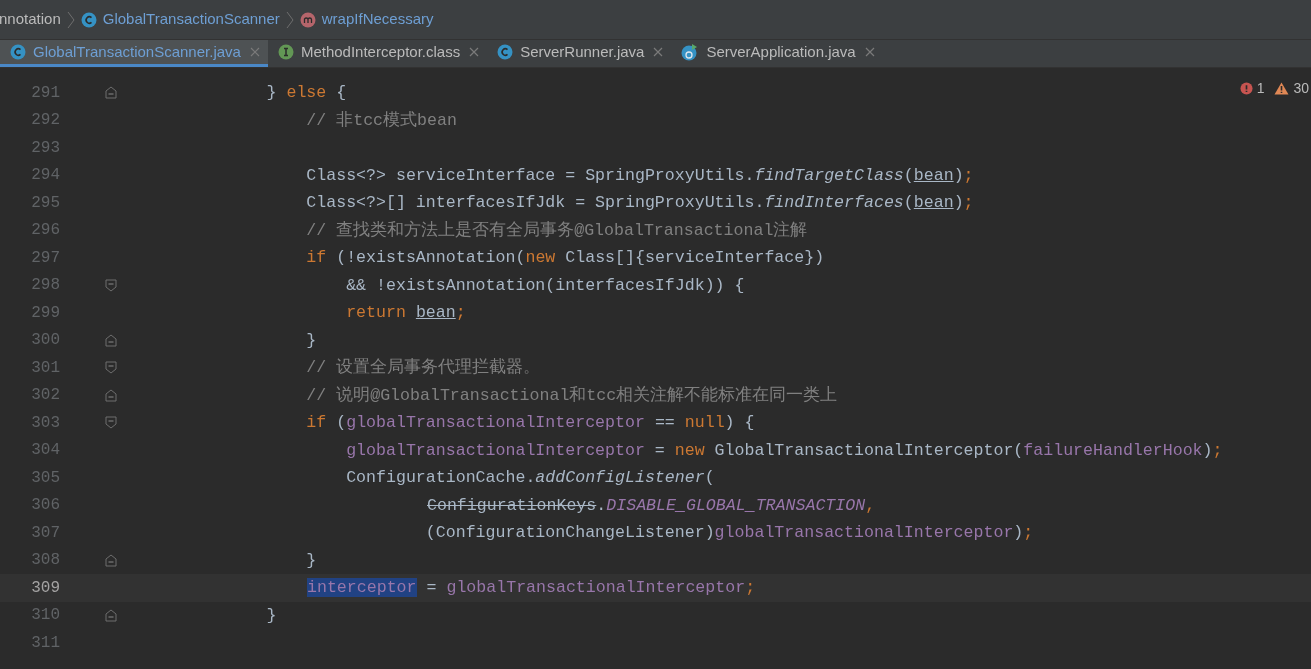  What do you see at coordinates (45, 121) in the screenshot?
I see `line-number: 292` at bounding box center [45, 121].